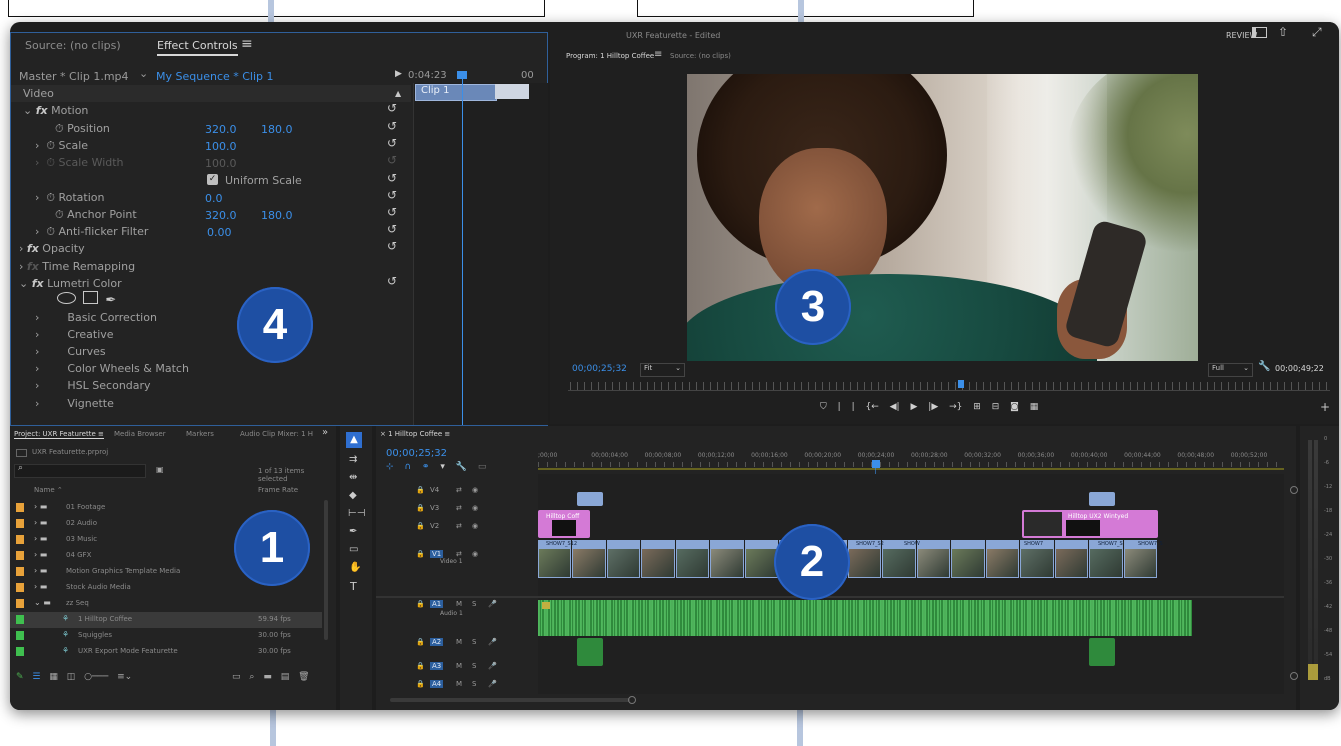 This screenshot has height=746, width=1341. I want to click on track-header-a2: 🔒 A2 M S 🎤, so click(456, 644).